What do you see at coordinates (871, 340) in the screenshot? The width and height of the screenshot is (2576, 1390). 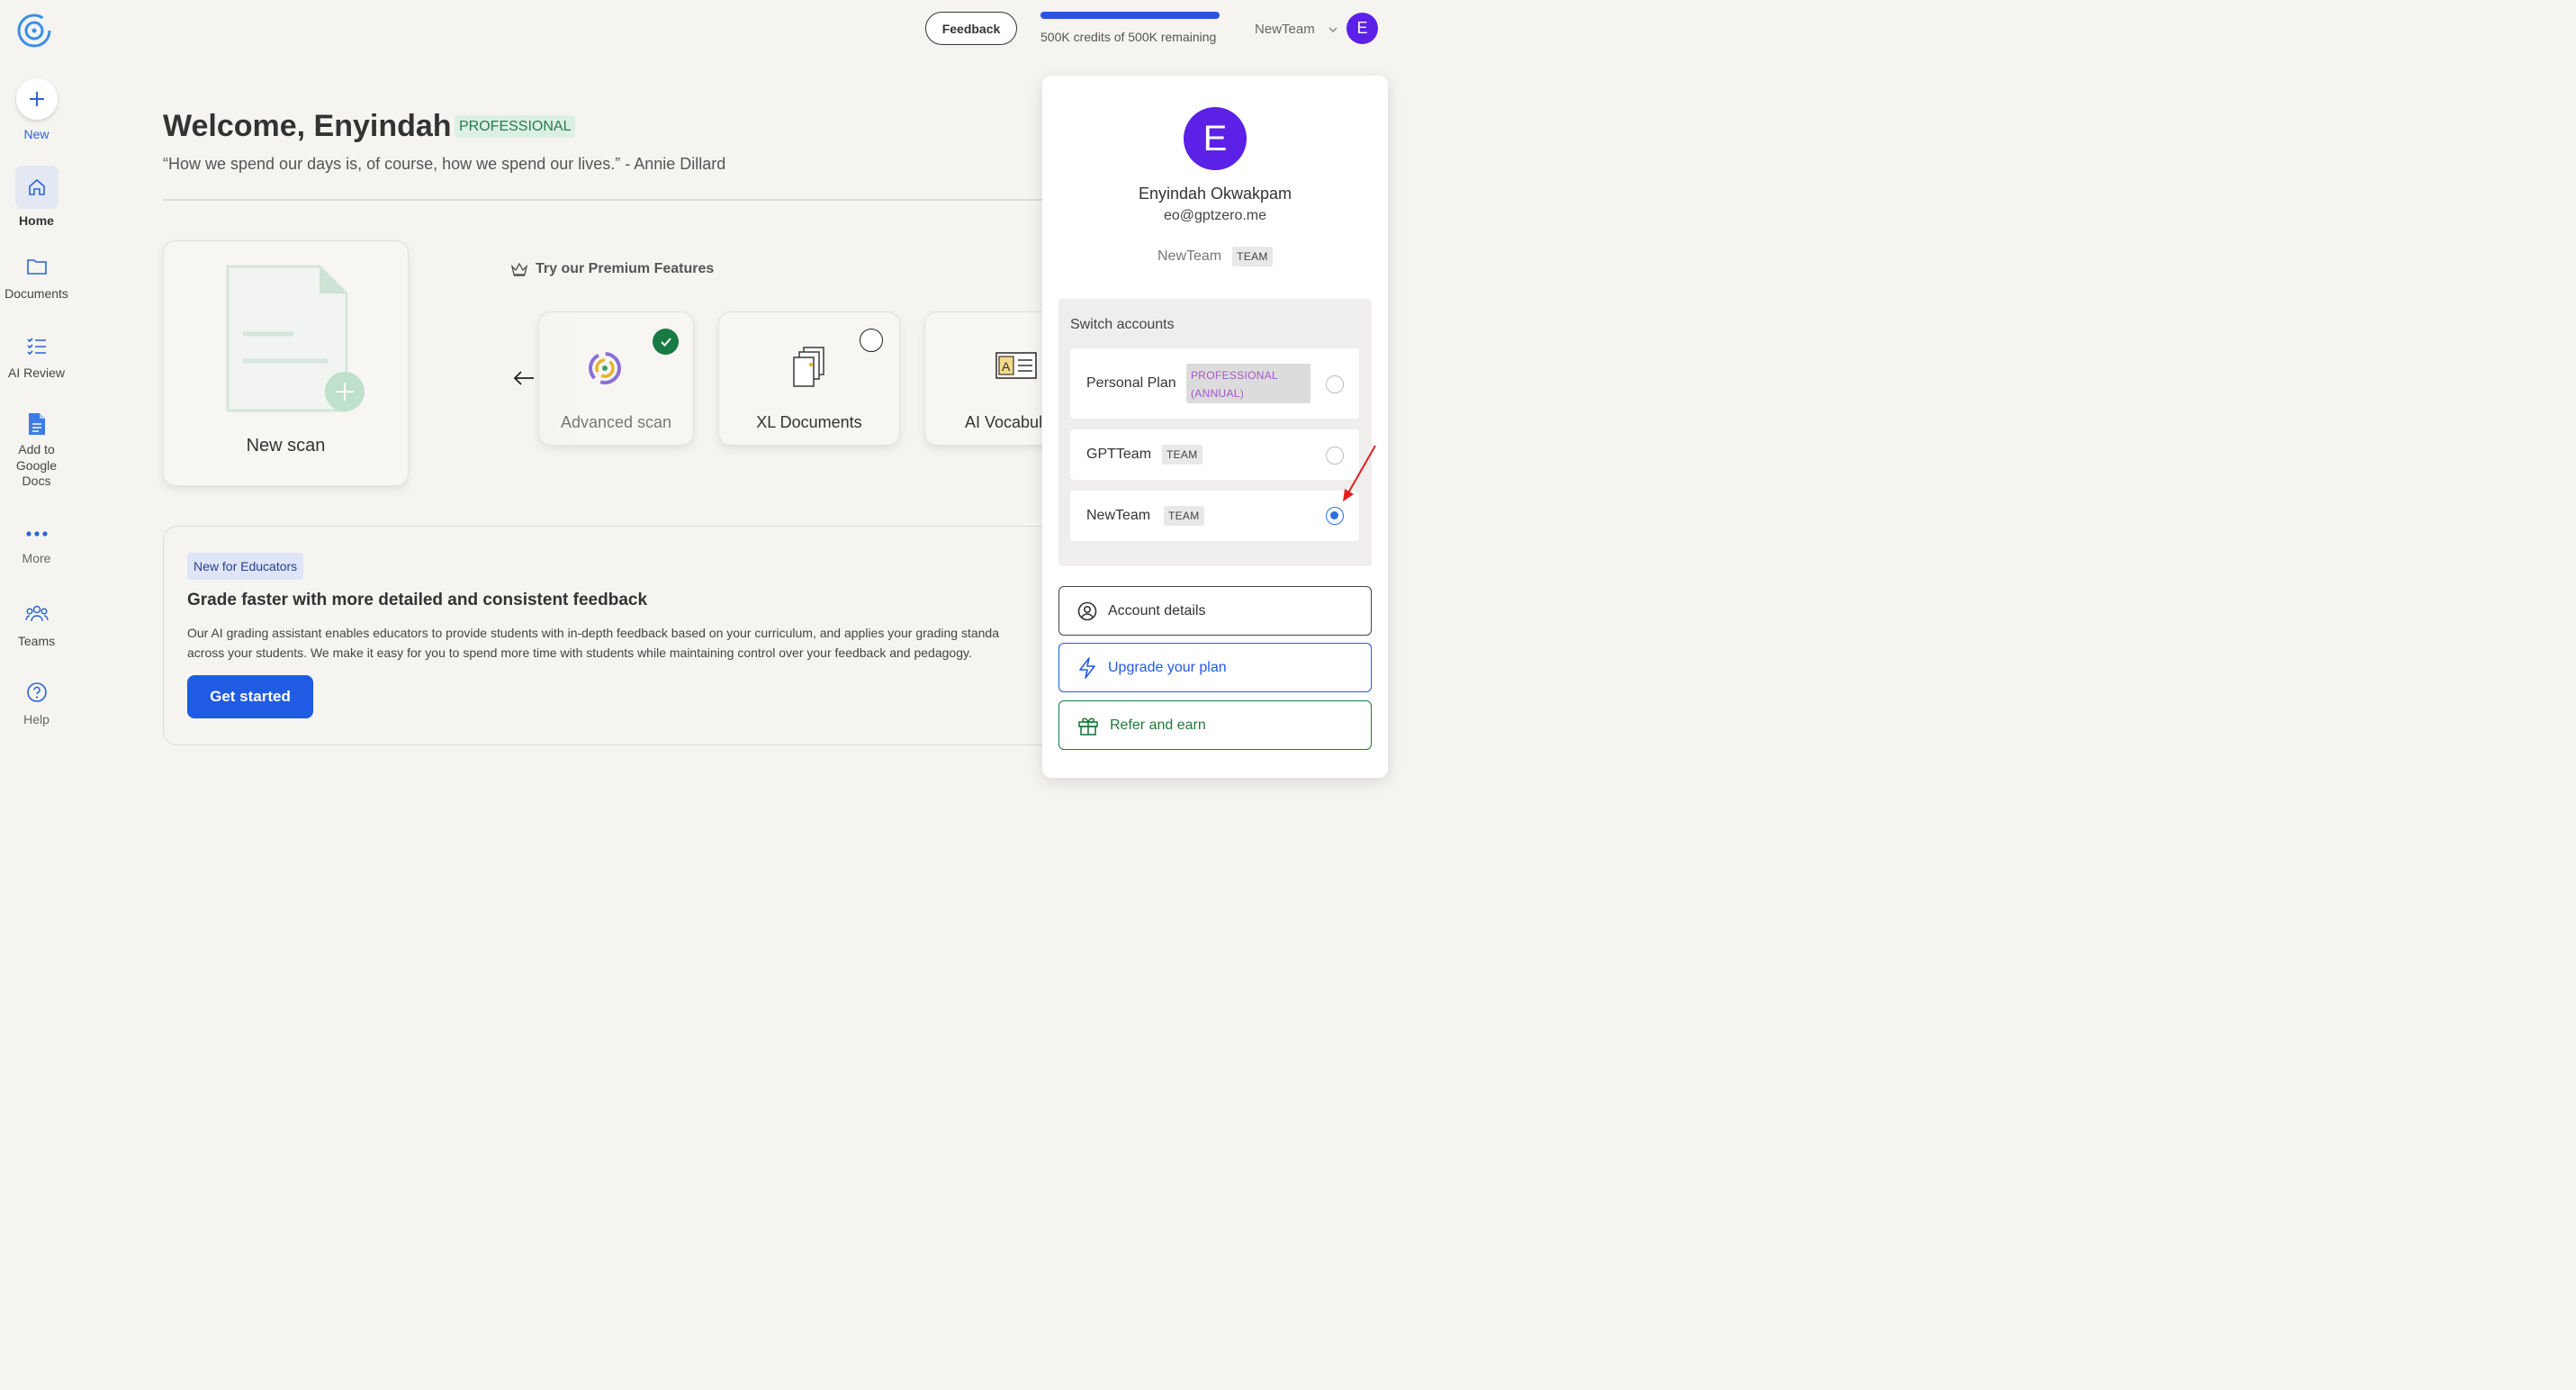 I see `radio-circle-icon` at bounding box center [871, 340].